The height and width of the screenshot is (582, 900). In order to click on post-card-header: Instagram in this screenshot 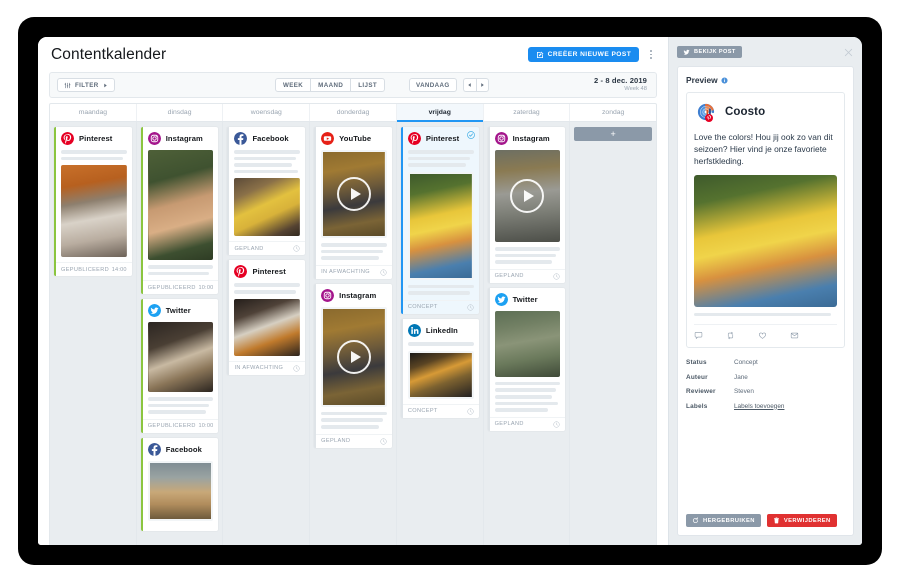, I will do `click(527, 138)`.